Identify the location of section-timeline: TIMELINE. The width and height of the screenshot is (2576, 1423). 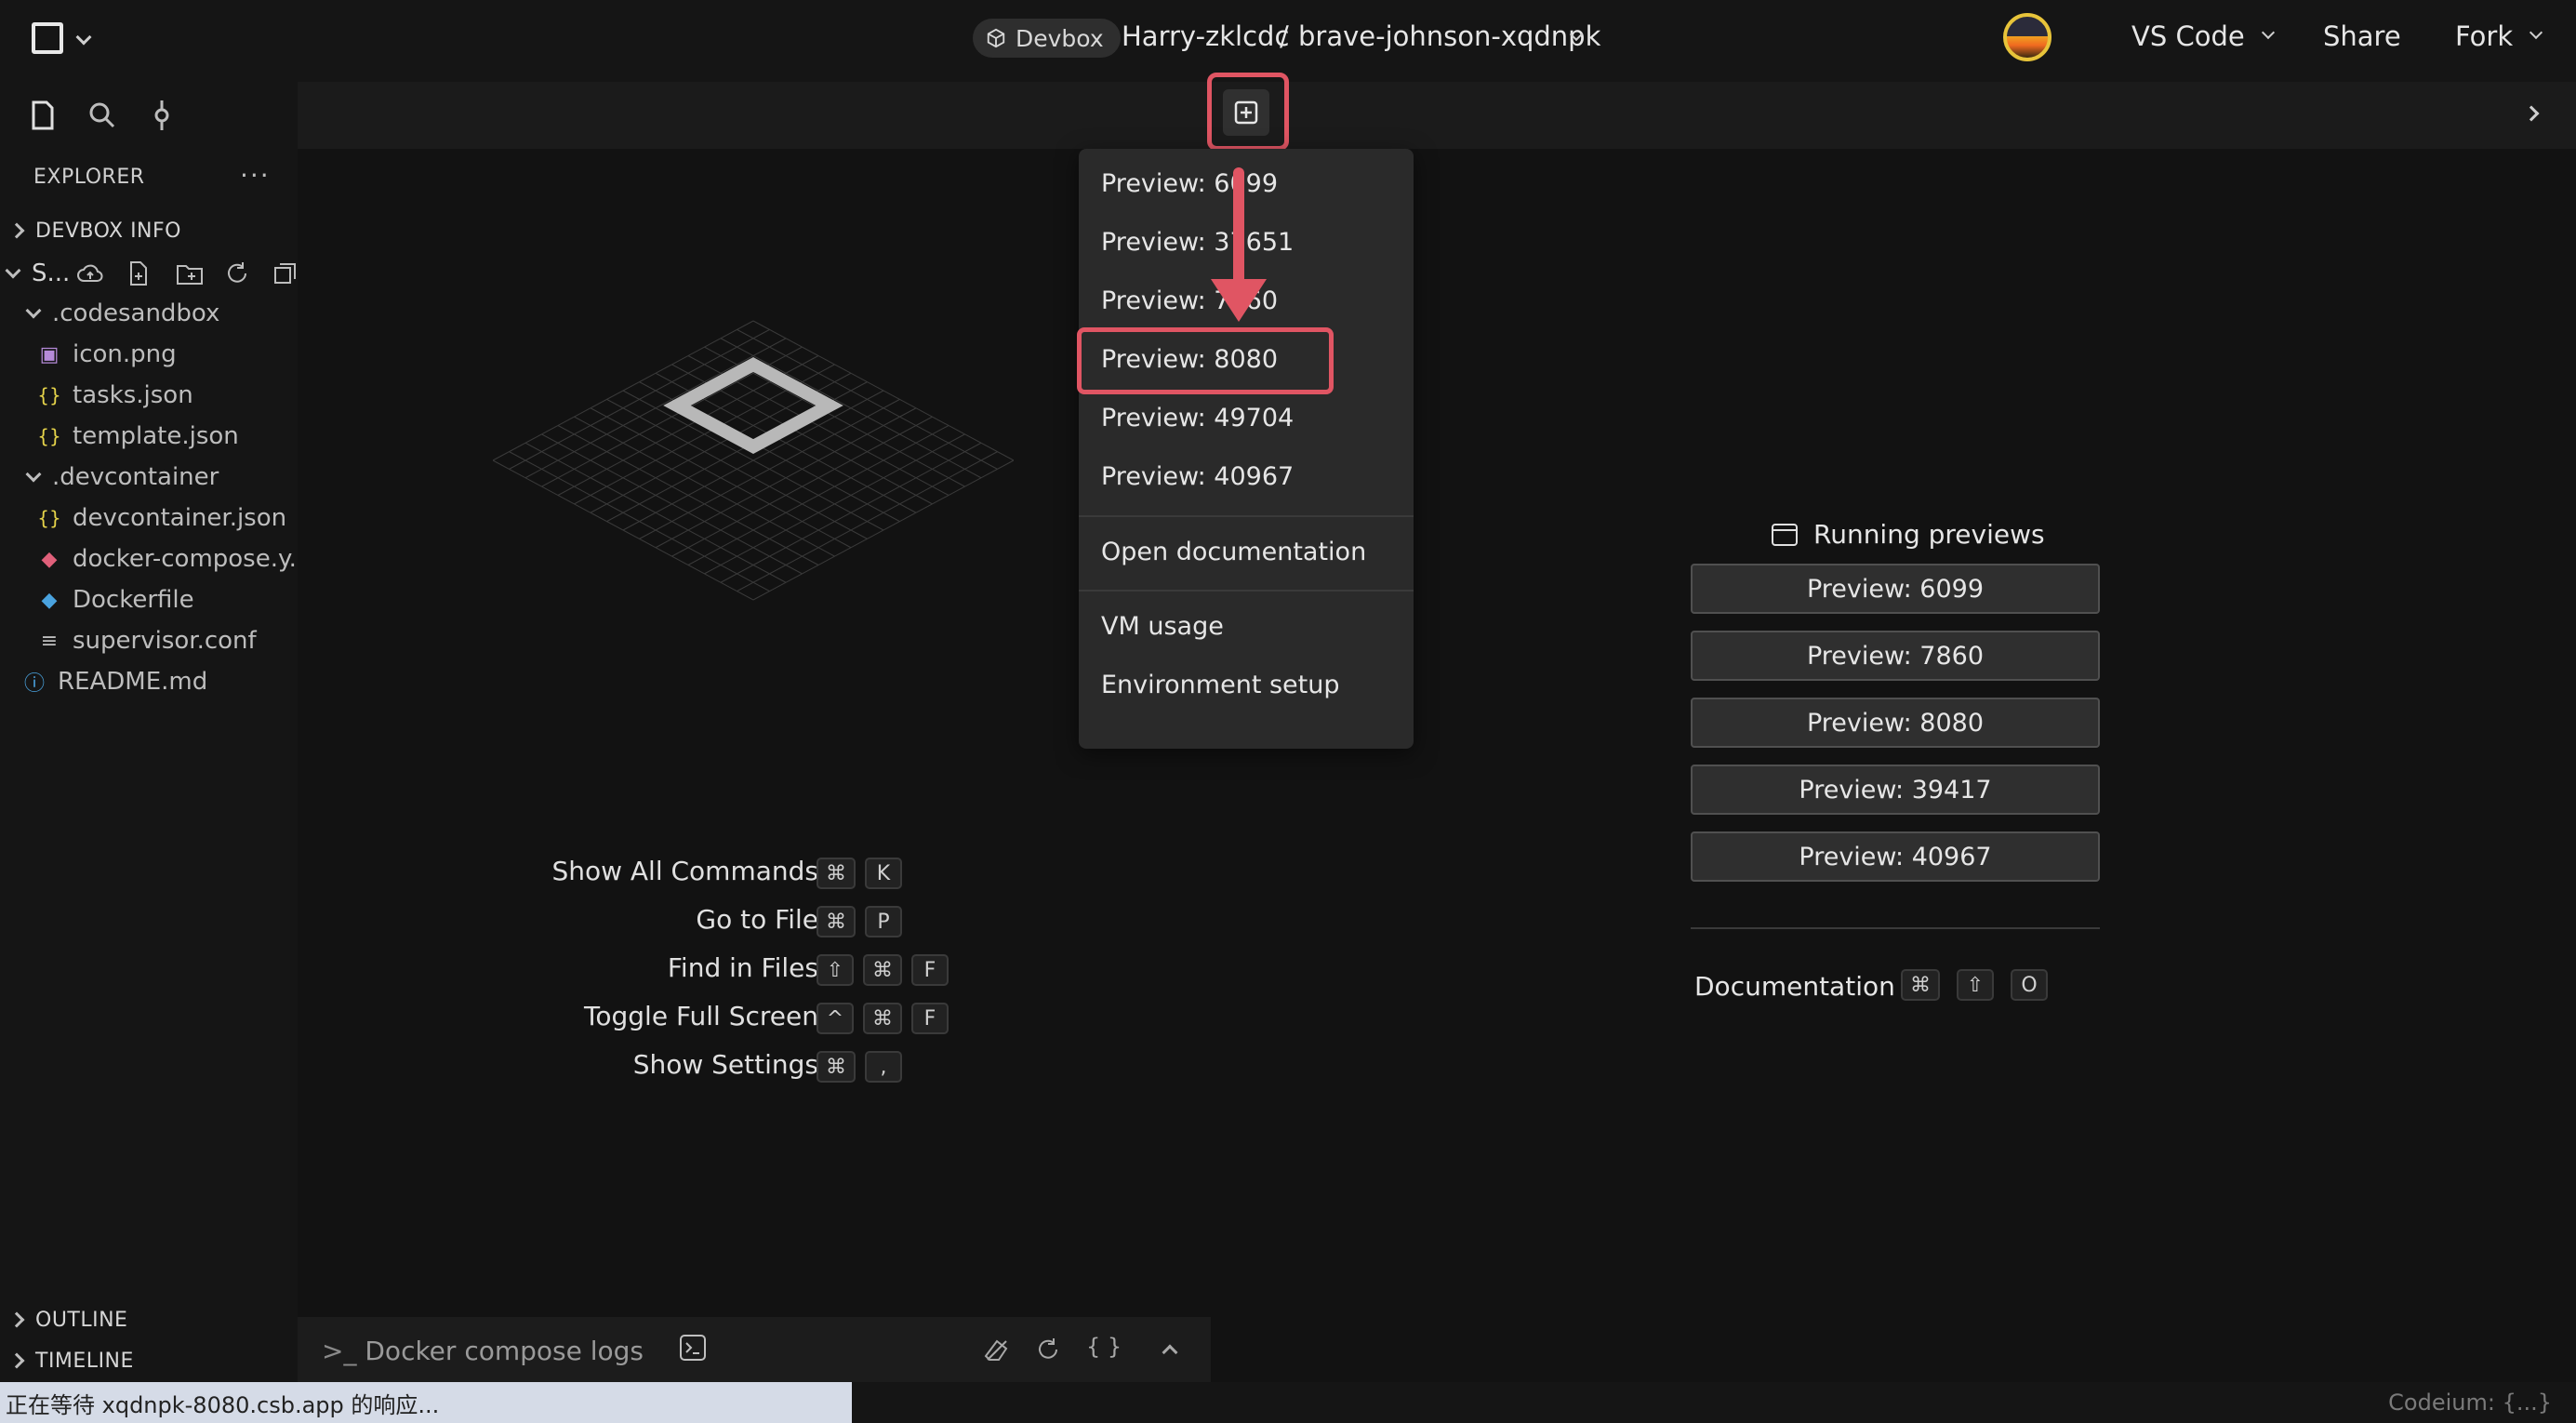
(71, 1360).